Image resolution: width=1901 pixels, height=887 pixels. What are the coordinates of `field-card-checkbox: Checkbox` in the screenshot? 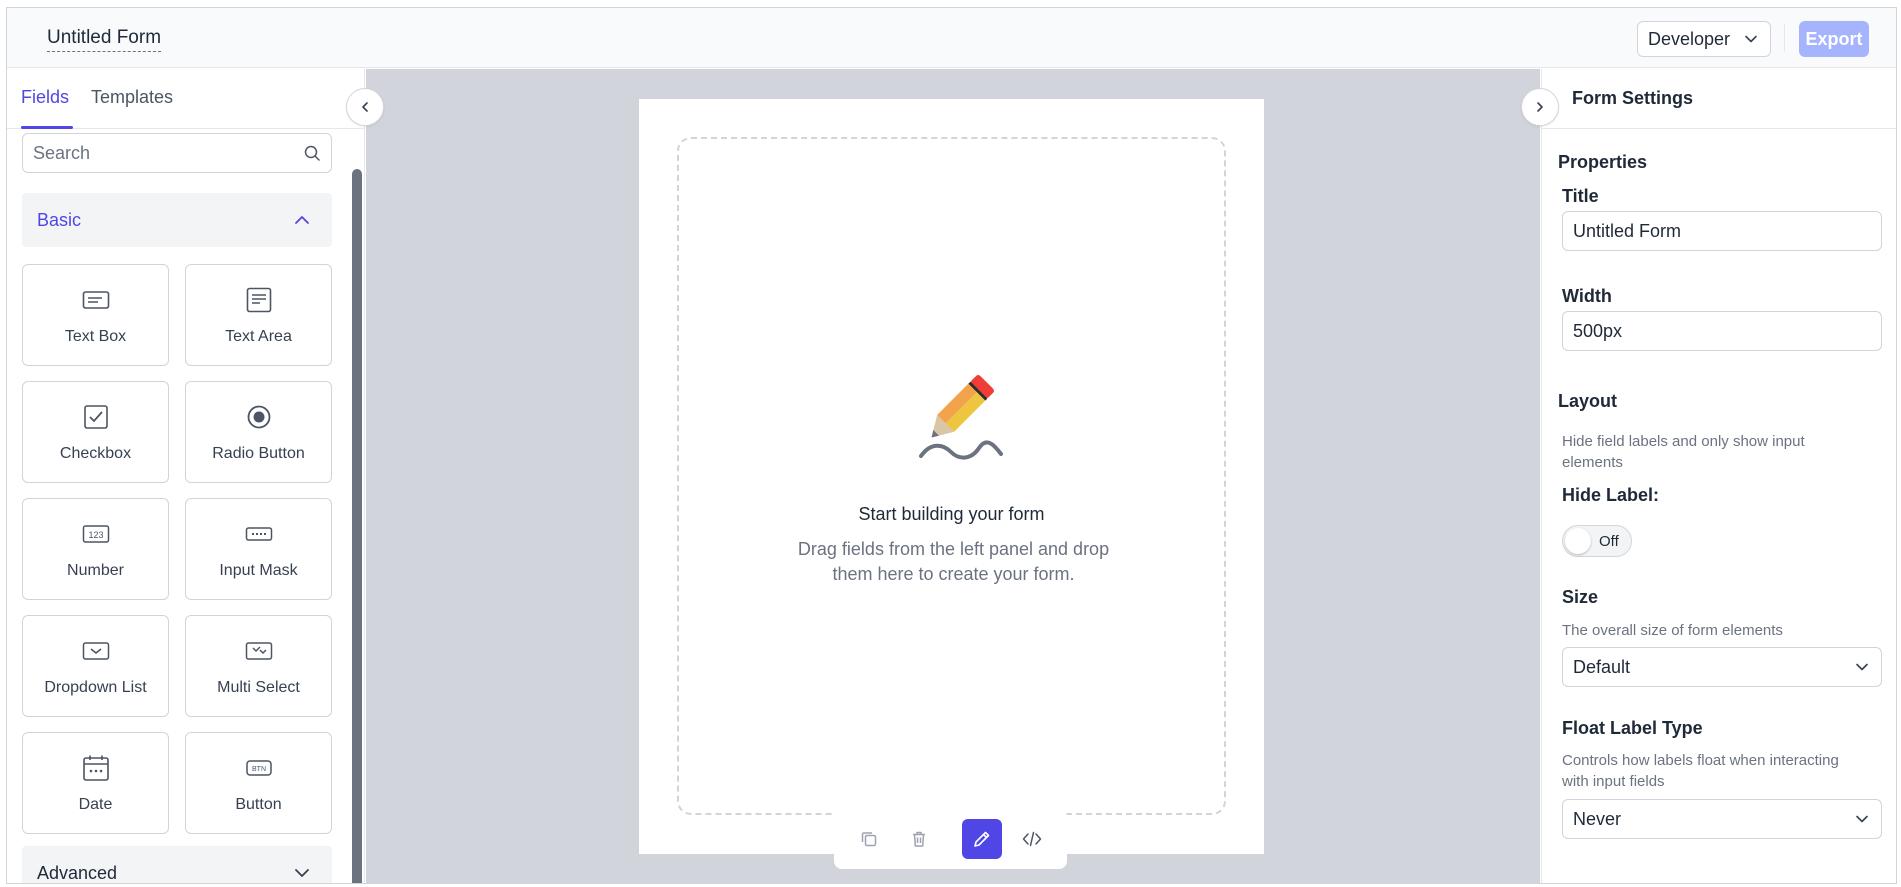 It's located at (95, 432).